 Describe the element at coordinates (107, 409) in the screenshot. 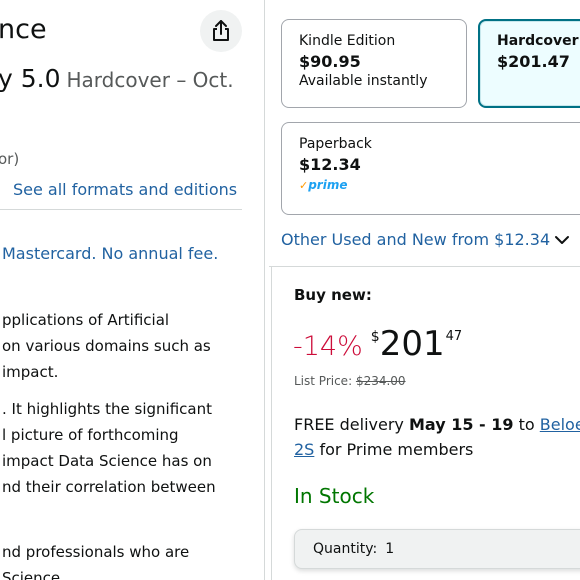

I see `description-line: . It highlights the significant` at that location.